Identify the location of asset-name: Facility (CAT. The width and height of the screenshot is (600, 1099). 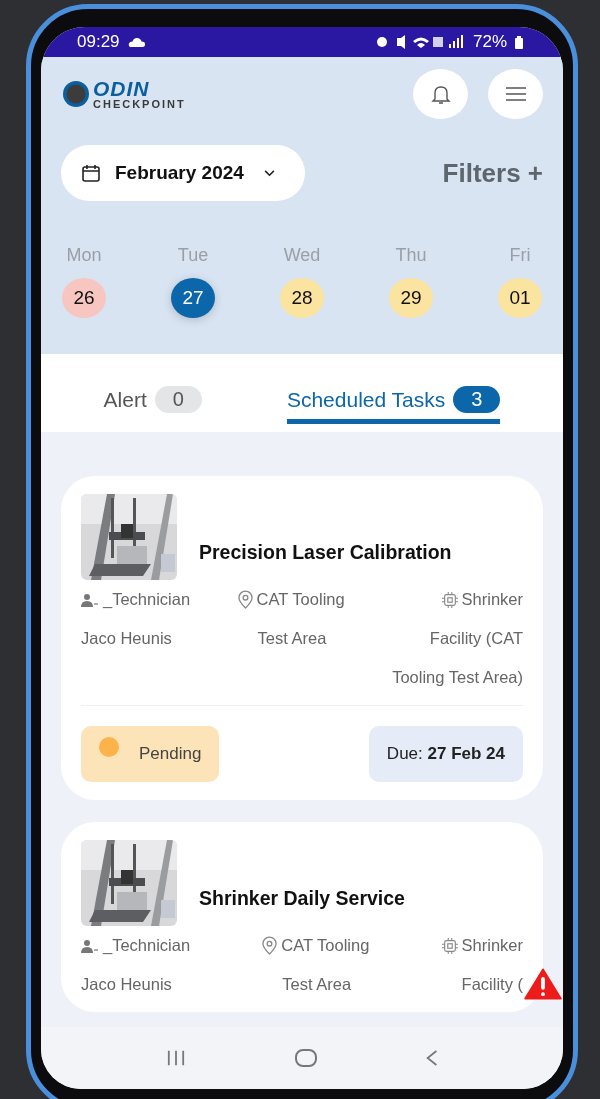
(476, 638).